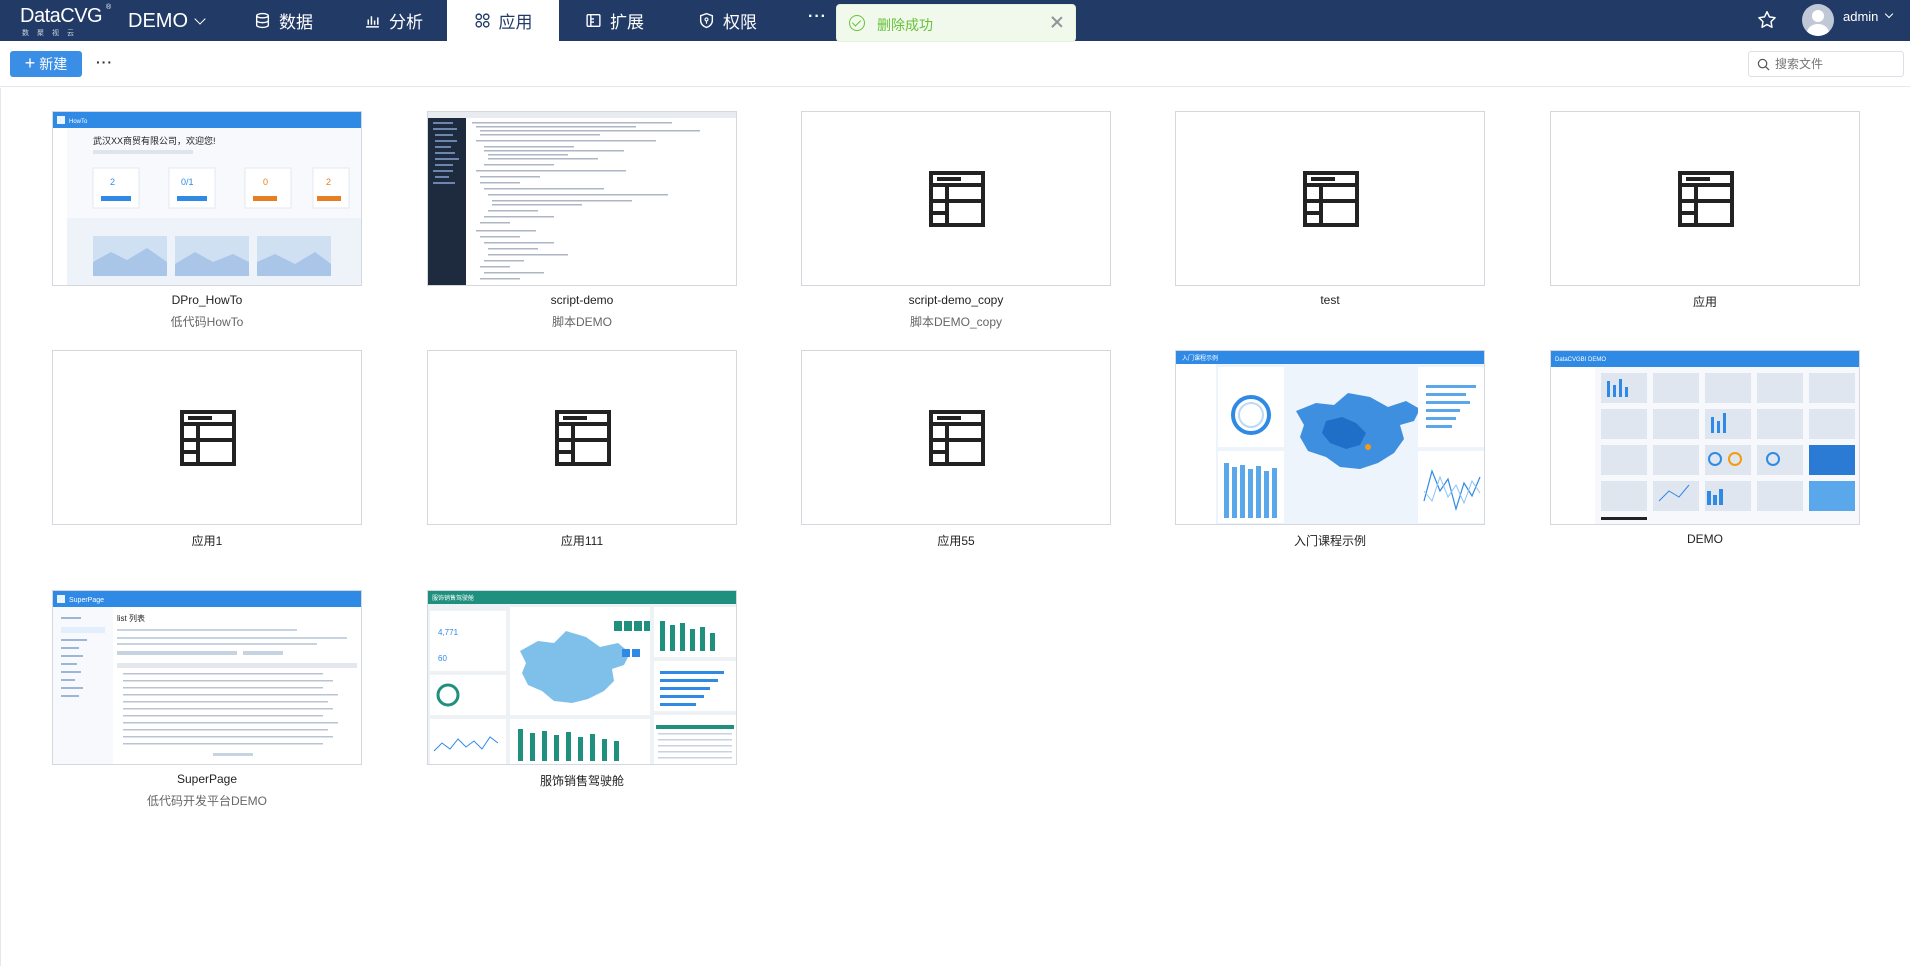  Describe the element at coordinates (1200, 358) in the screenshot. I see `map-brand: 入门课程示例` at that location.